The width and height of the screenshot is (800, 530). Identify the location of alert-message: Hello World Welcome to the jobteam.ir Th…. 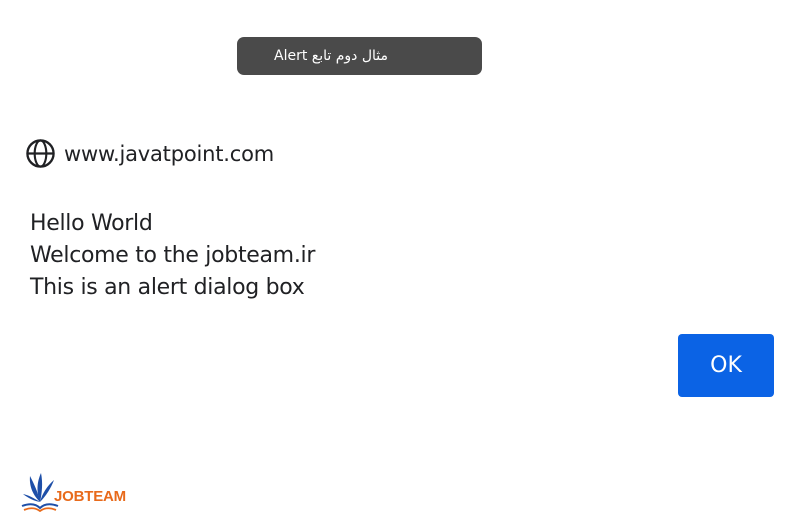
(172, 256).